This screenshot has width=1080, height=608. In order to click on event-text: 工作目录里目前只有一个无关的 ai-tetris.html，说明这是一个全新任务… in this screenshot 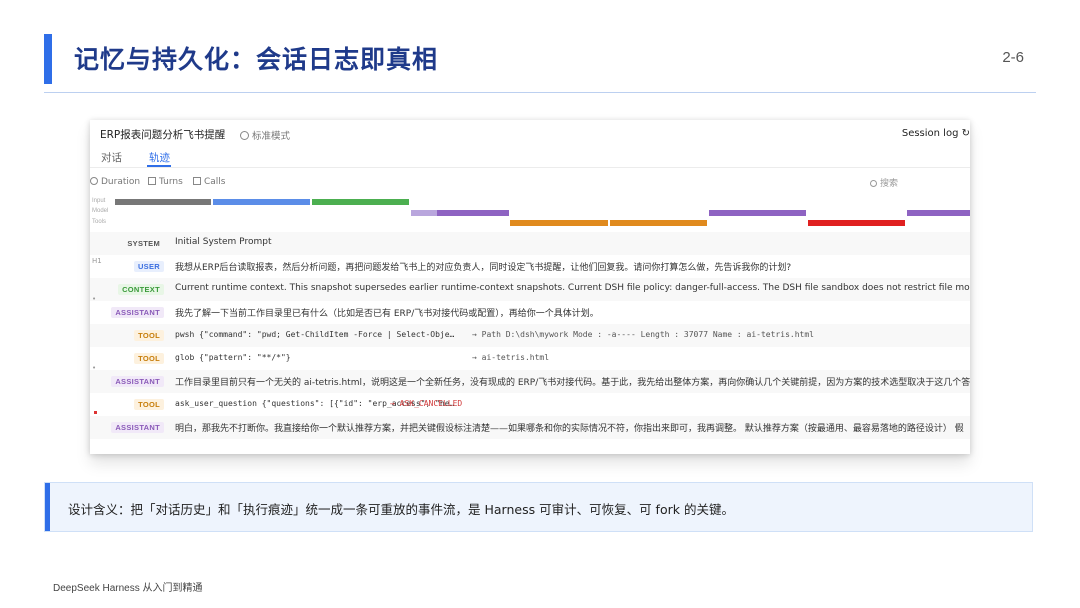, I will do `click(572, 383)`.